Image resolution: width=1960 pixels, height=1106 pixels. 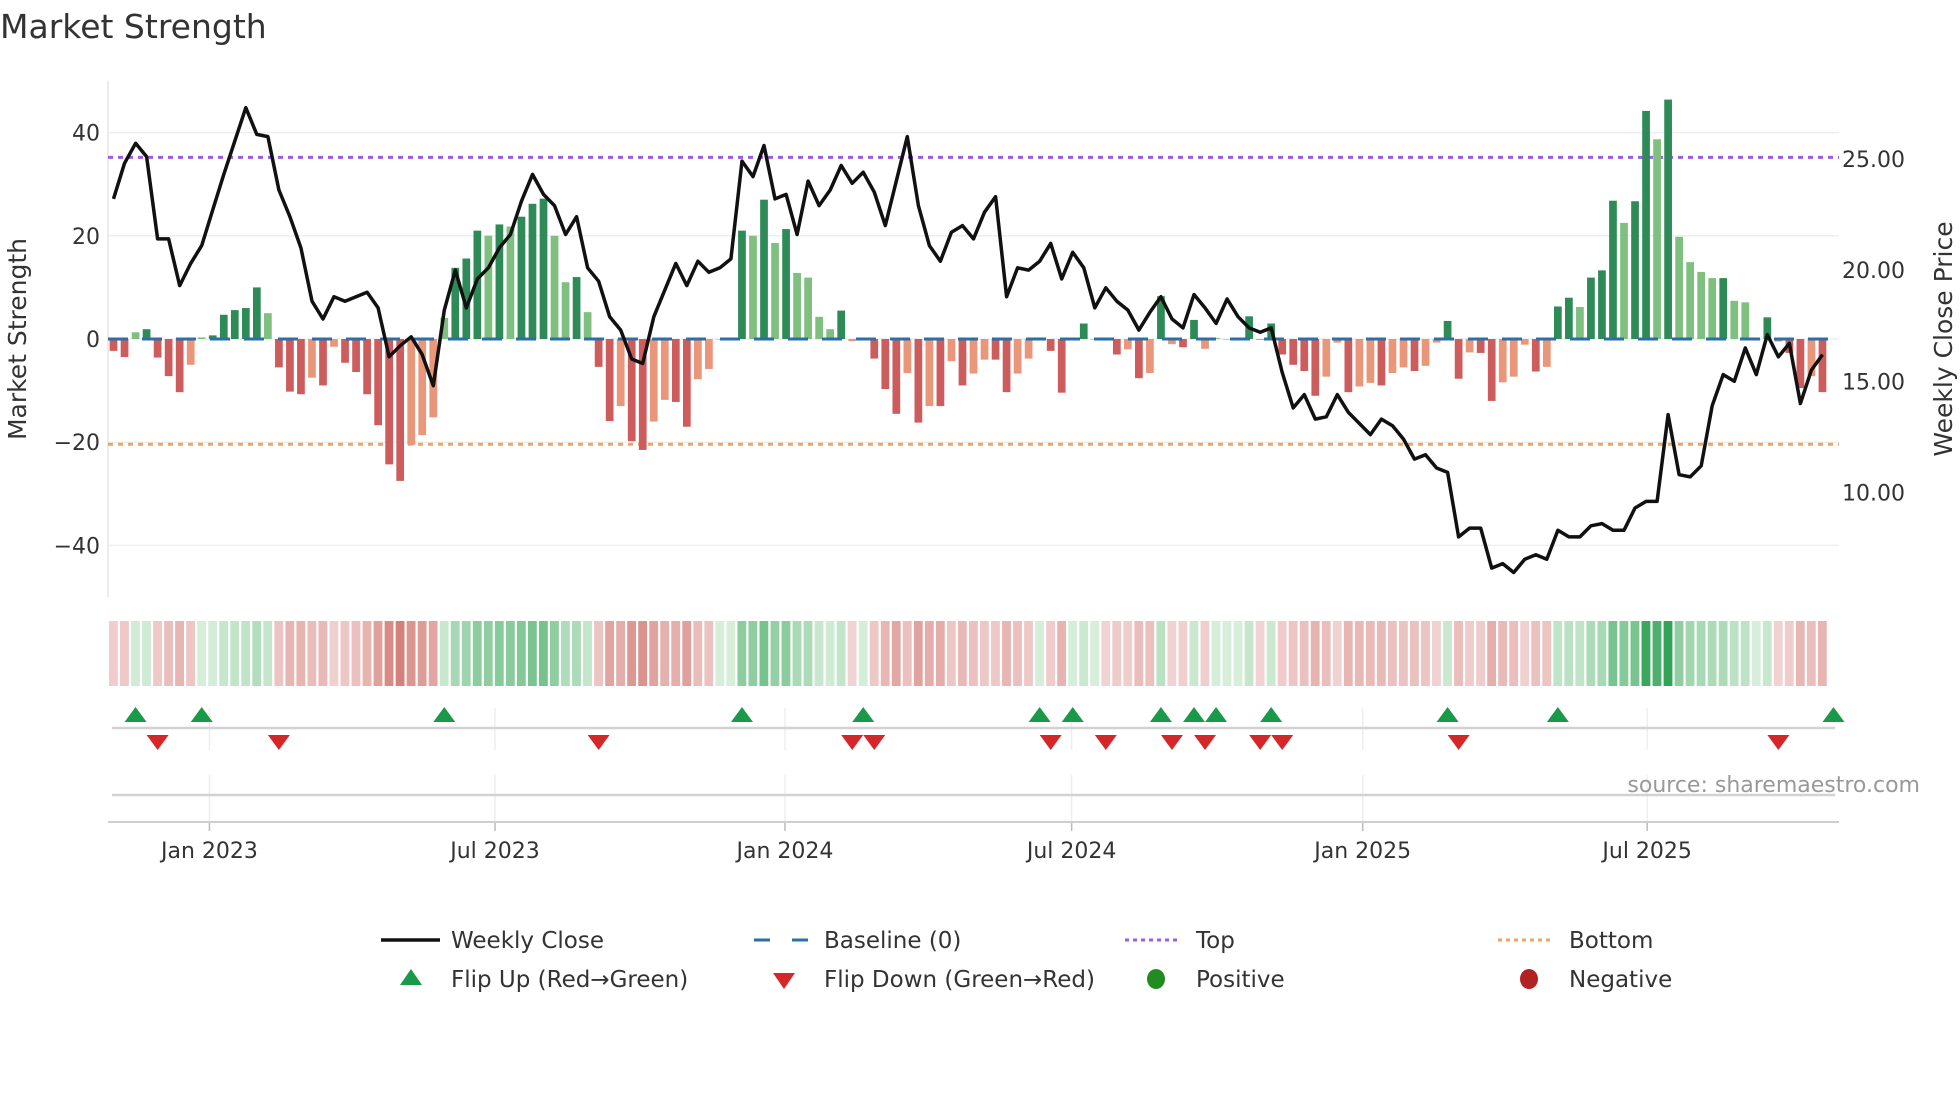 What do you see at coordinates (1194, 714) in the screenshot?
I see `flip-up-marker` at bounding box center [1194, 714].